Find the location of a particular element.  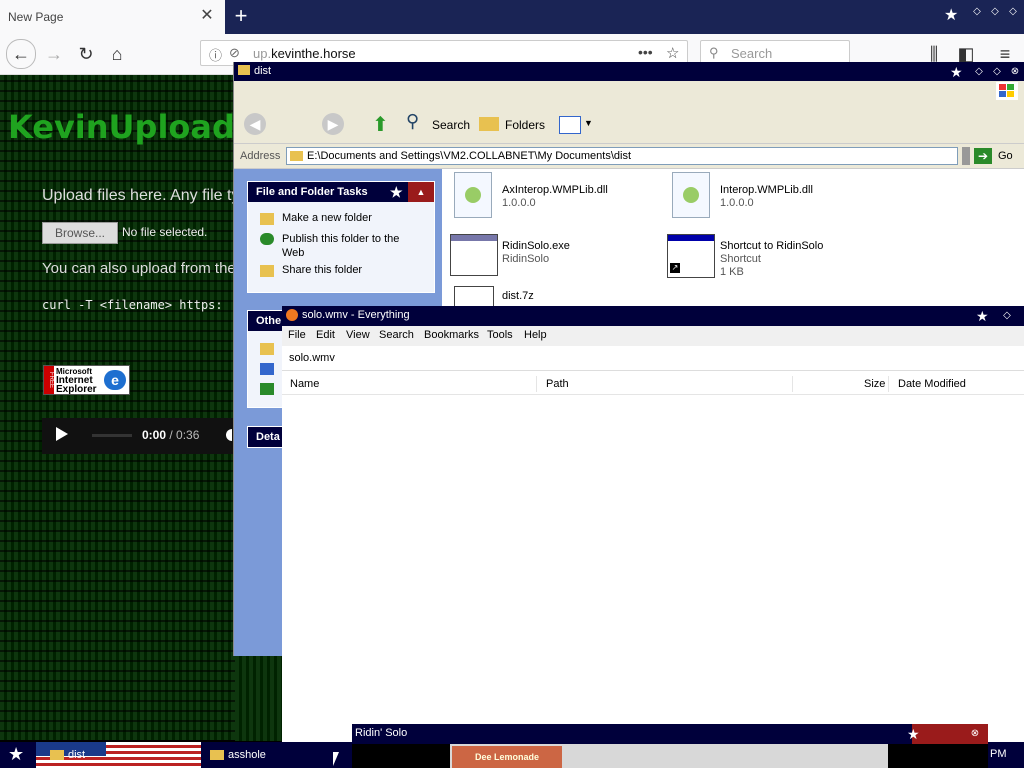

menu-edit: Edit is located at coordinates (325, 335).